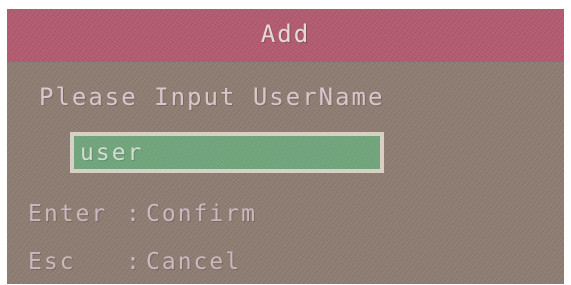  I want to click on confirm-action-label: Confirm, so click(201, 214).